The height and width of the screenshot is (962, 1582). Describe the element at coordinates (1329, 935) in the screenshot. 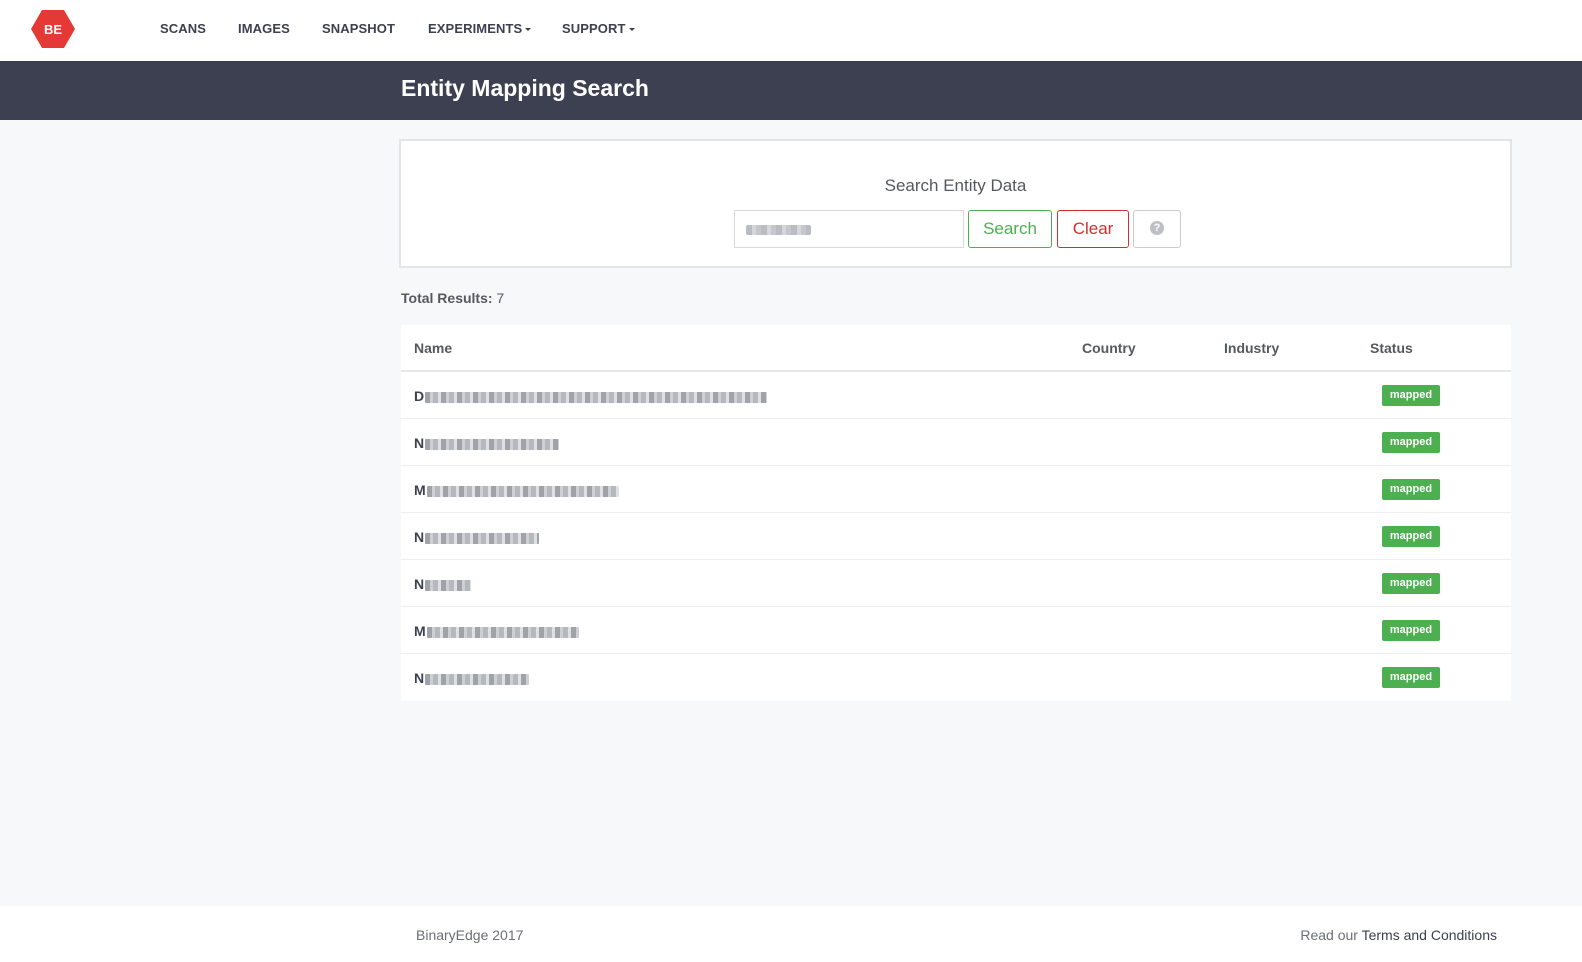

I see `terms-prefix: Read our` at that location.